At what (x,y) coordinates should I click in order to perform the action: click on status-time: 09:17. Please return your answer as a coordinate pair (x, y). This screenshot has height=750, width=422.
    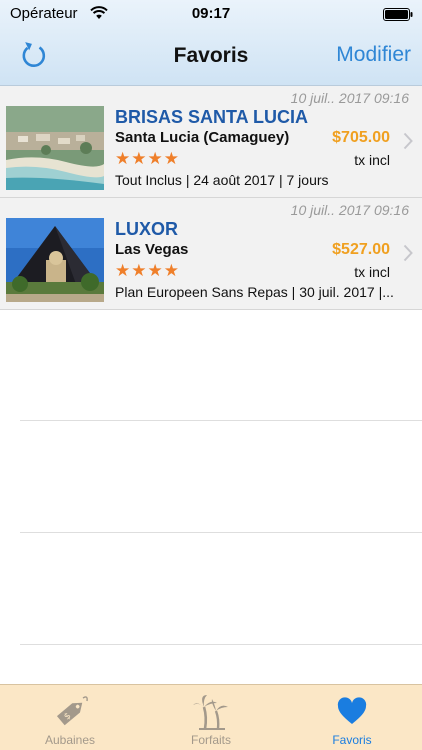
    Looking at the image, I should click on (211, 13).